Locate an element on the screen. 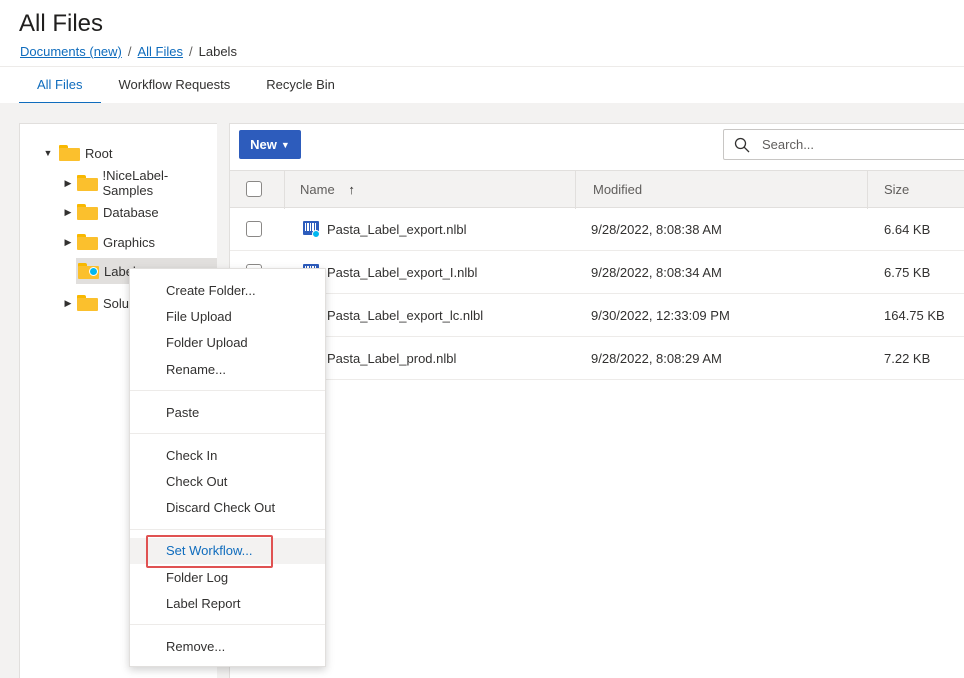  page-title: All Files is located at coordinates (61, 23).